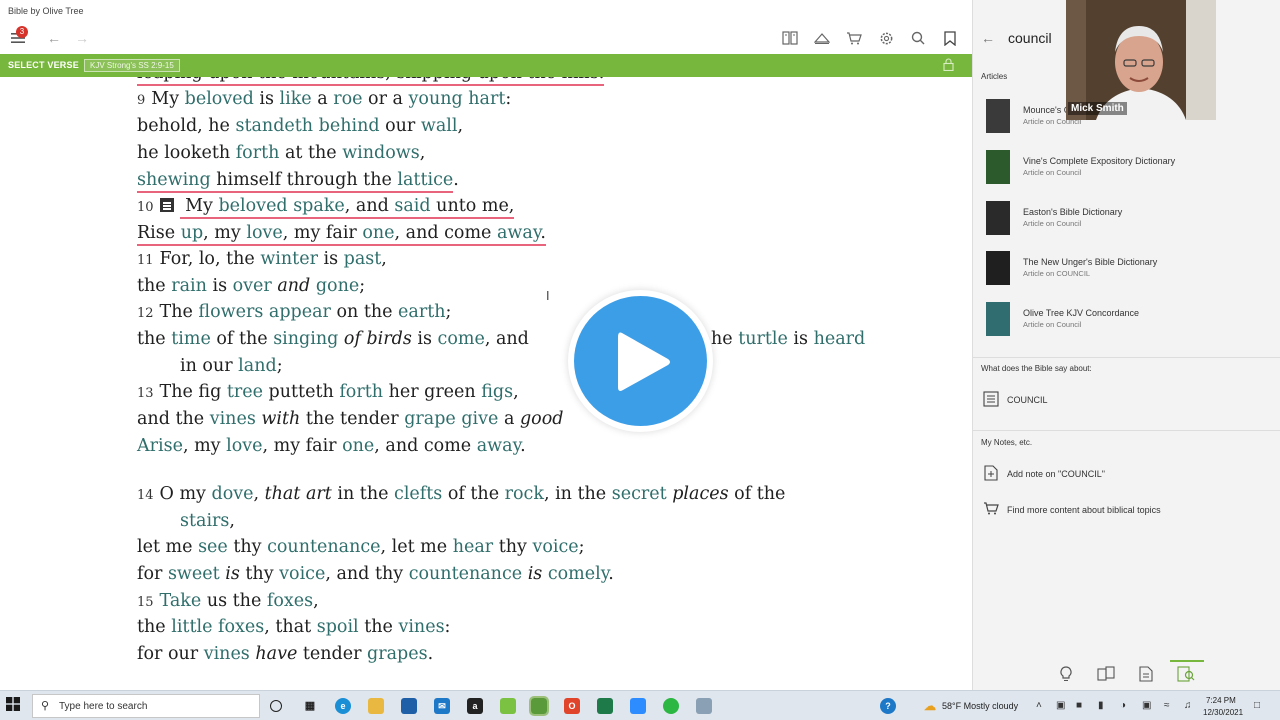 The image size is (1280, 720). What do you see at coordinates (310, 706) in the screenshot?
I see `task-view-icon: ▦` at bounding box center [310, 706].